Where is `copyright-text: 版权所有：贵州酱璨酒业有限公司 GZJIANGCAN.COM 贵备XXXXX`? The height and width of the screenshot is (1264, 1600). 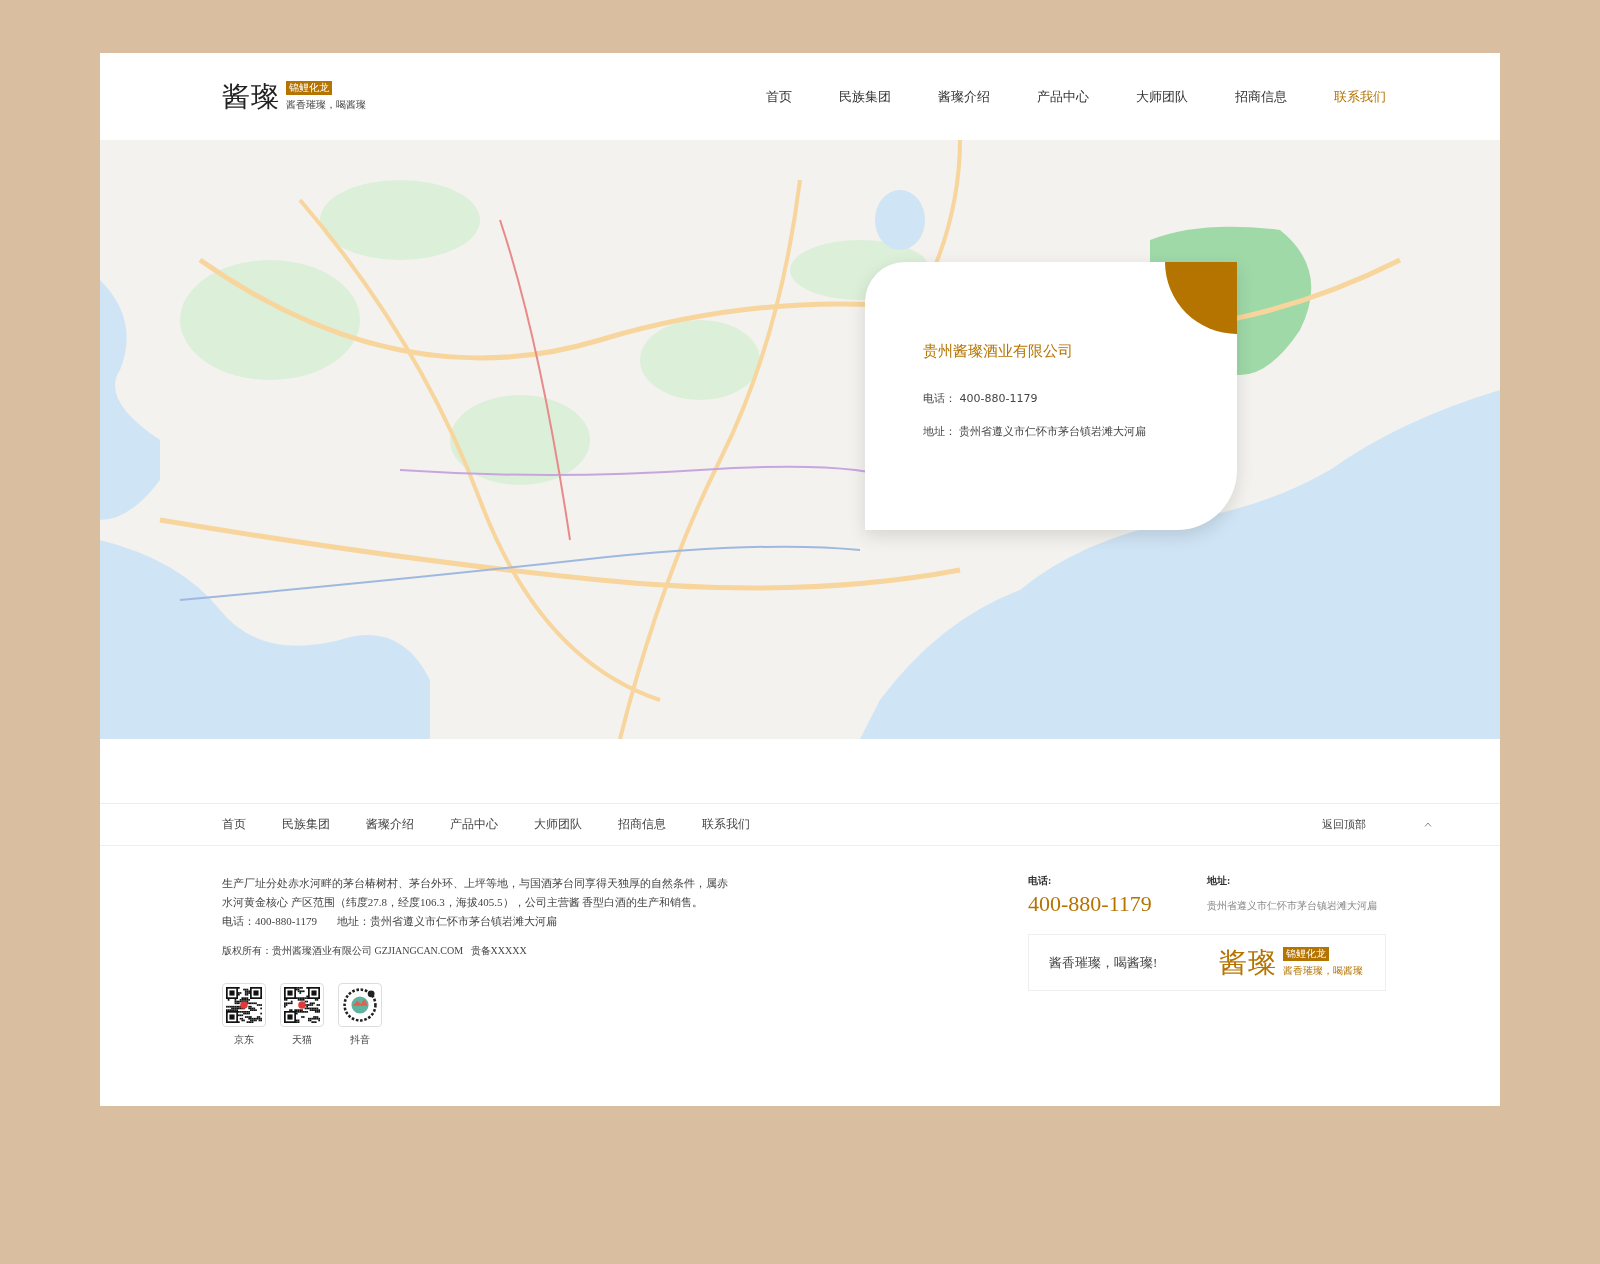
copyright-text: 版权所有：贵州酱璨酒业有限公司 GZJIANGCAN.COM 贵备XXXXX is located at coordinates (375, 951).